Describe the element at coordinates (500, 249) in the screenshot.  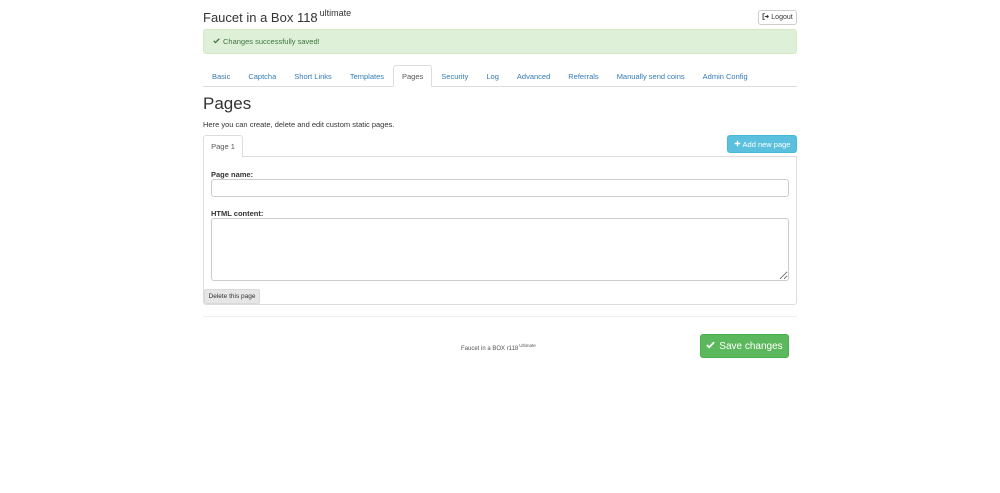
I see `html-content-textarea` at that location.